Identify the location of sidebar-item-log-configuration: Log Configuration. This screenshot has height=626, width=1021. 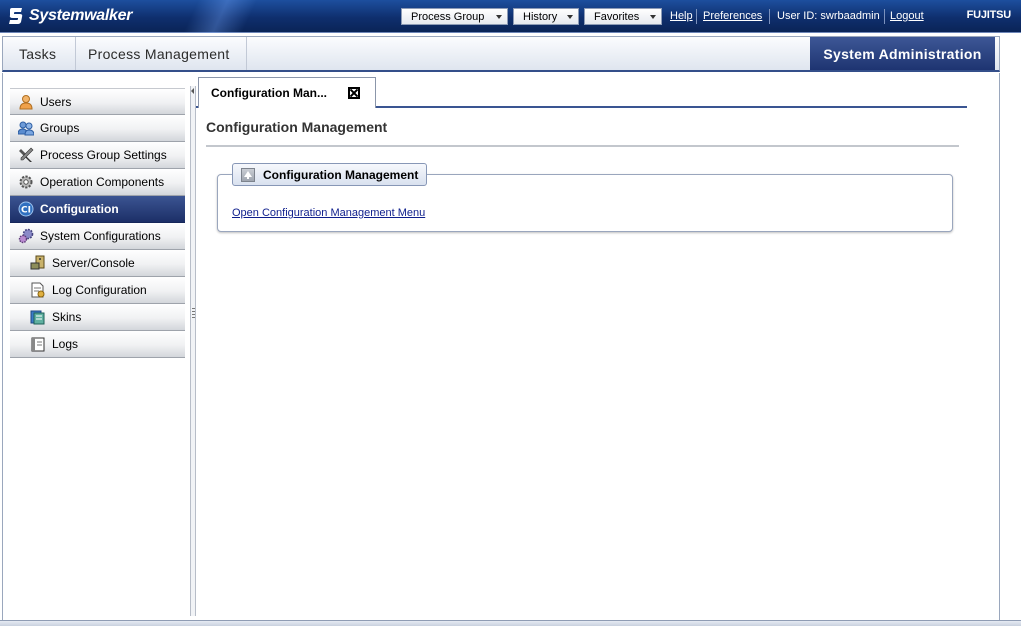
(97, 290).